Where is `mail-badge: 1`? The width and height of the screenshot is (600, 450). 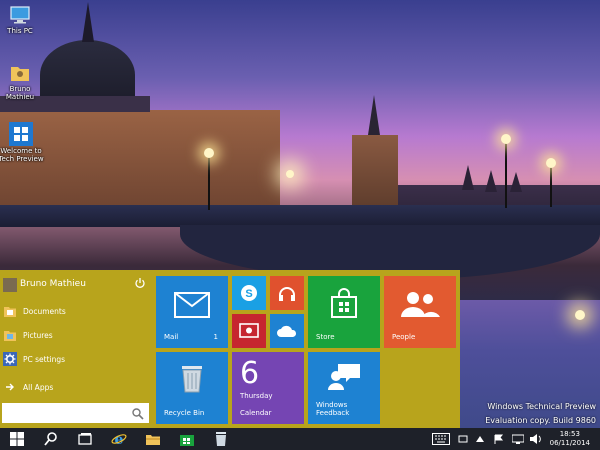
mail-badge: 1 is located at coordinates (215, 337).